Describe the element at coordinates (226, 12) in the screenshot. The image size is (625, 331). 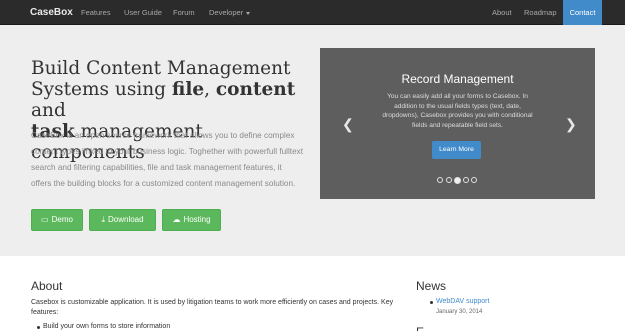
I see `nav-developer-label: Developer` at that location.